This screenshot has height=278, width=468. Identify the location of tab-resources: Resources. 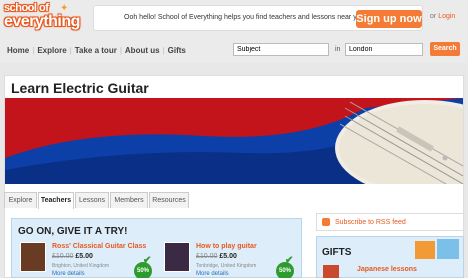
(169, 200).